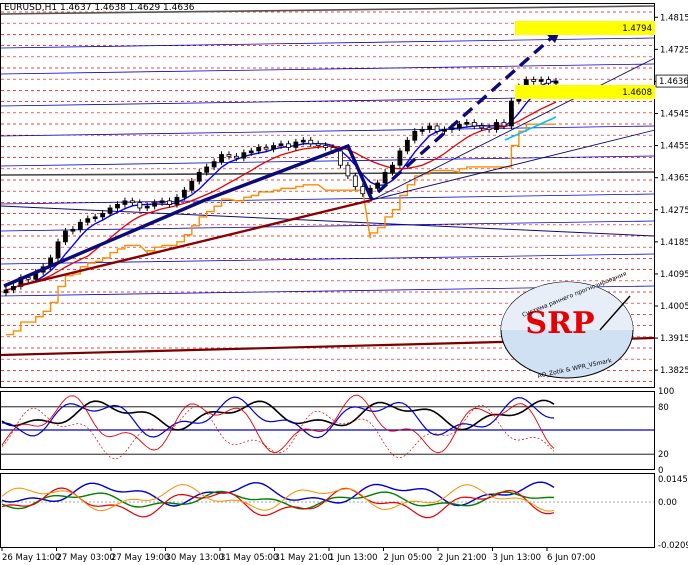  Describe the element at coordinates (31, 558) in the screenshot. I see `x-tick-label: 26 May 11:00` at that location.